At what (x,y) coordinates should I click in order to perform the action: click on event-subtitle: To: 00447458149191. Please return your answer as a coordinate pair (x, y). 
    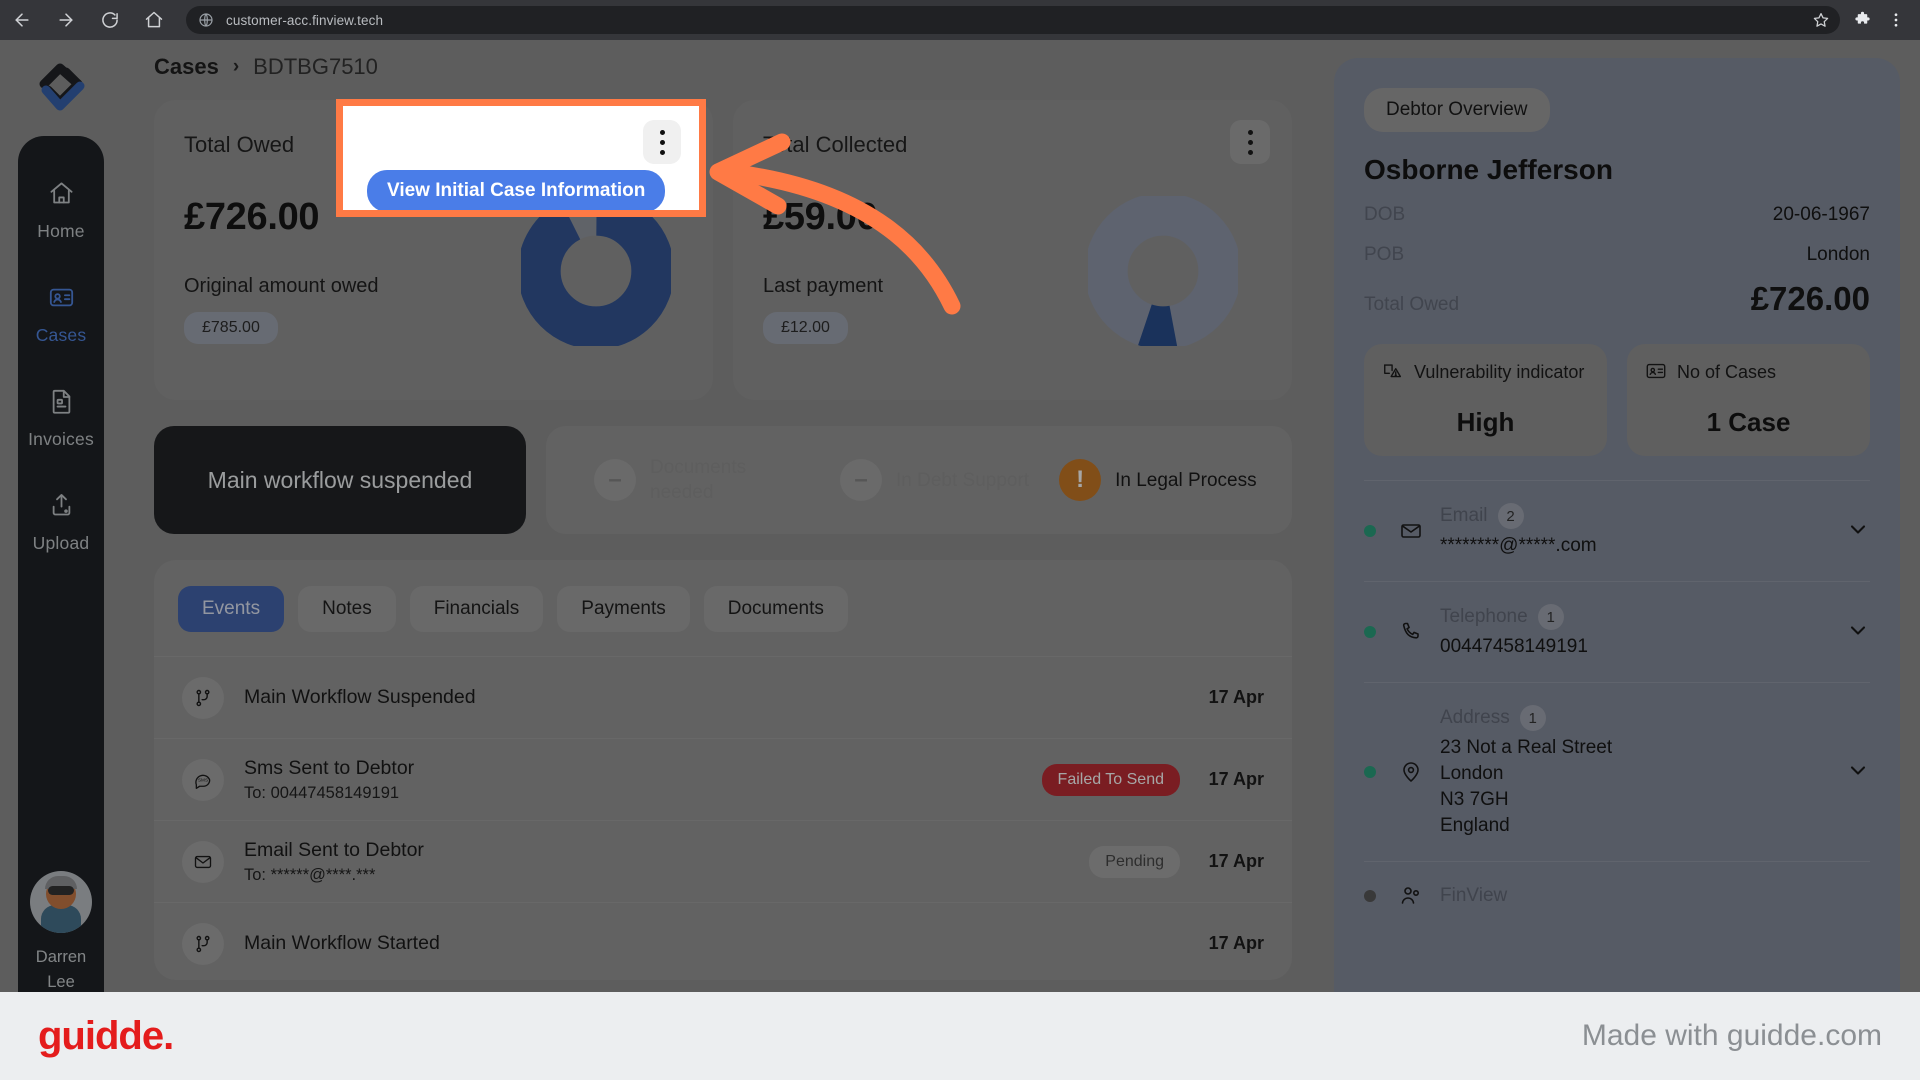
    Looking at the image, I should click on (322, 792).